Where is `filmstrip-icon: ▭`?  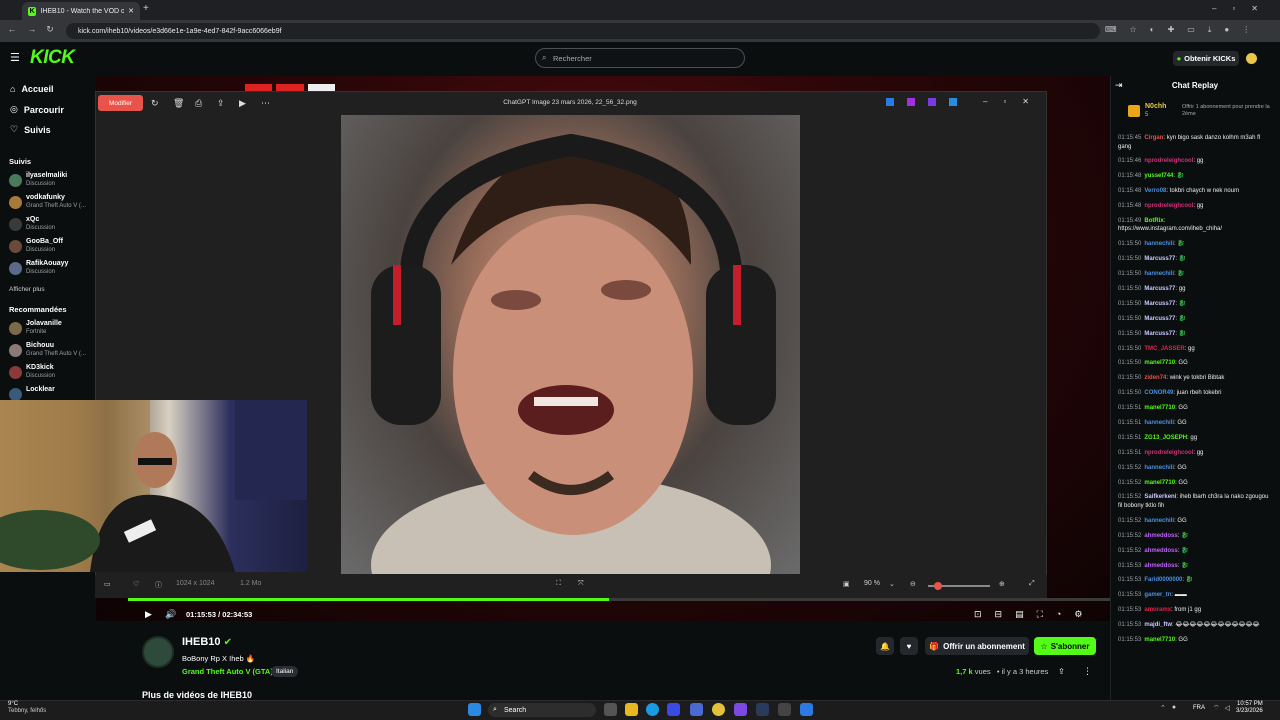
filmstrip-icon: ▭ is located at coordinates (107, 584).